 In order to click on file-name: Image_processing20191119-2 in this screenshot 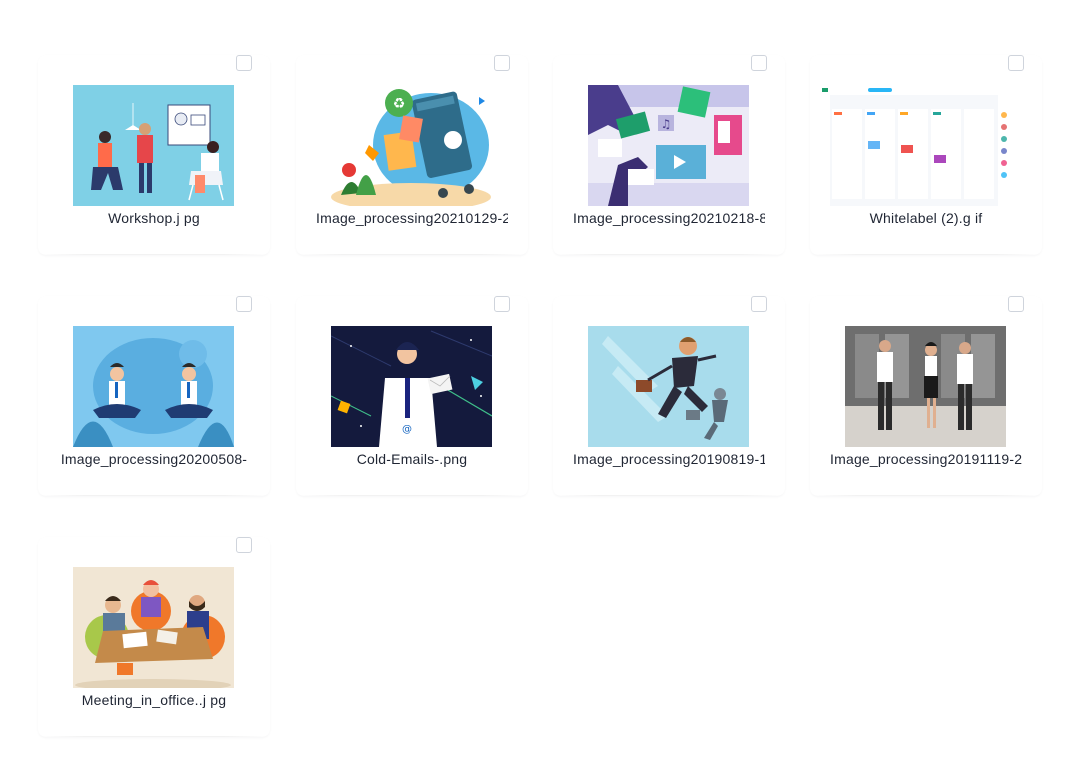, I will do `click(926, 459)`.